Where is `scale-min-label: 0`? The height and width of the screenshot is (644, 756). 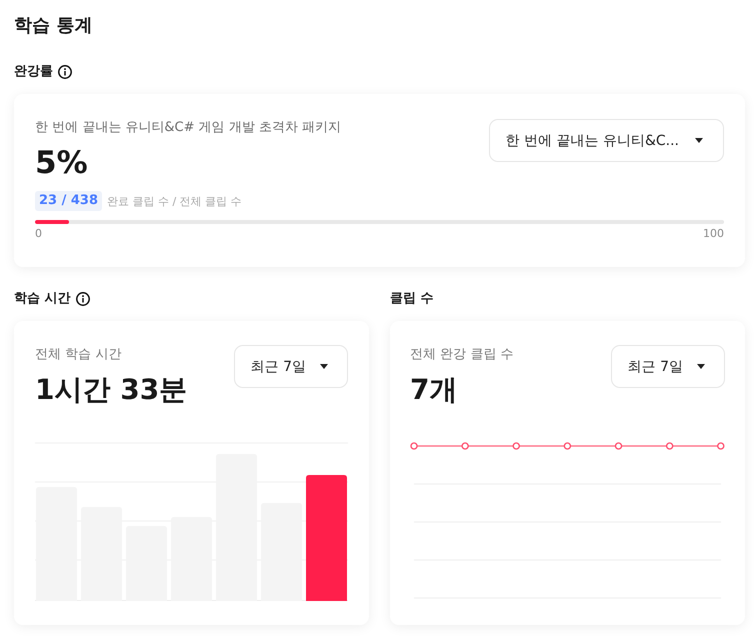 scale-min-label: 0 is located at coordinates (38, 234).